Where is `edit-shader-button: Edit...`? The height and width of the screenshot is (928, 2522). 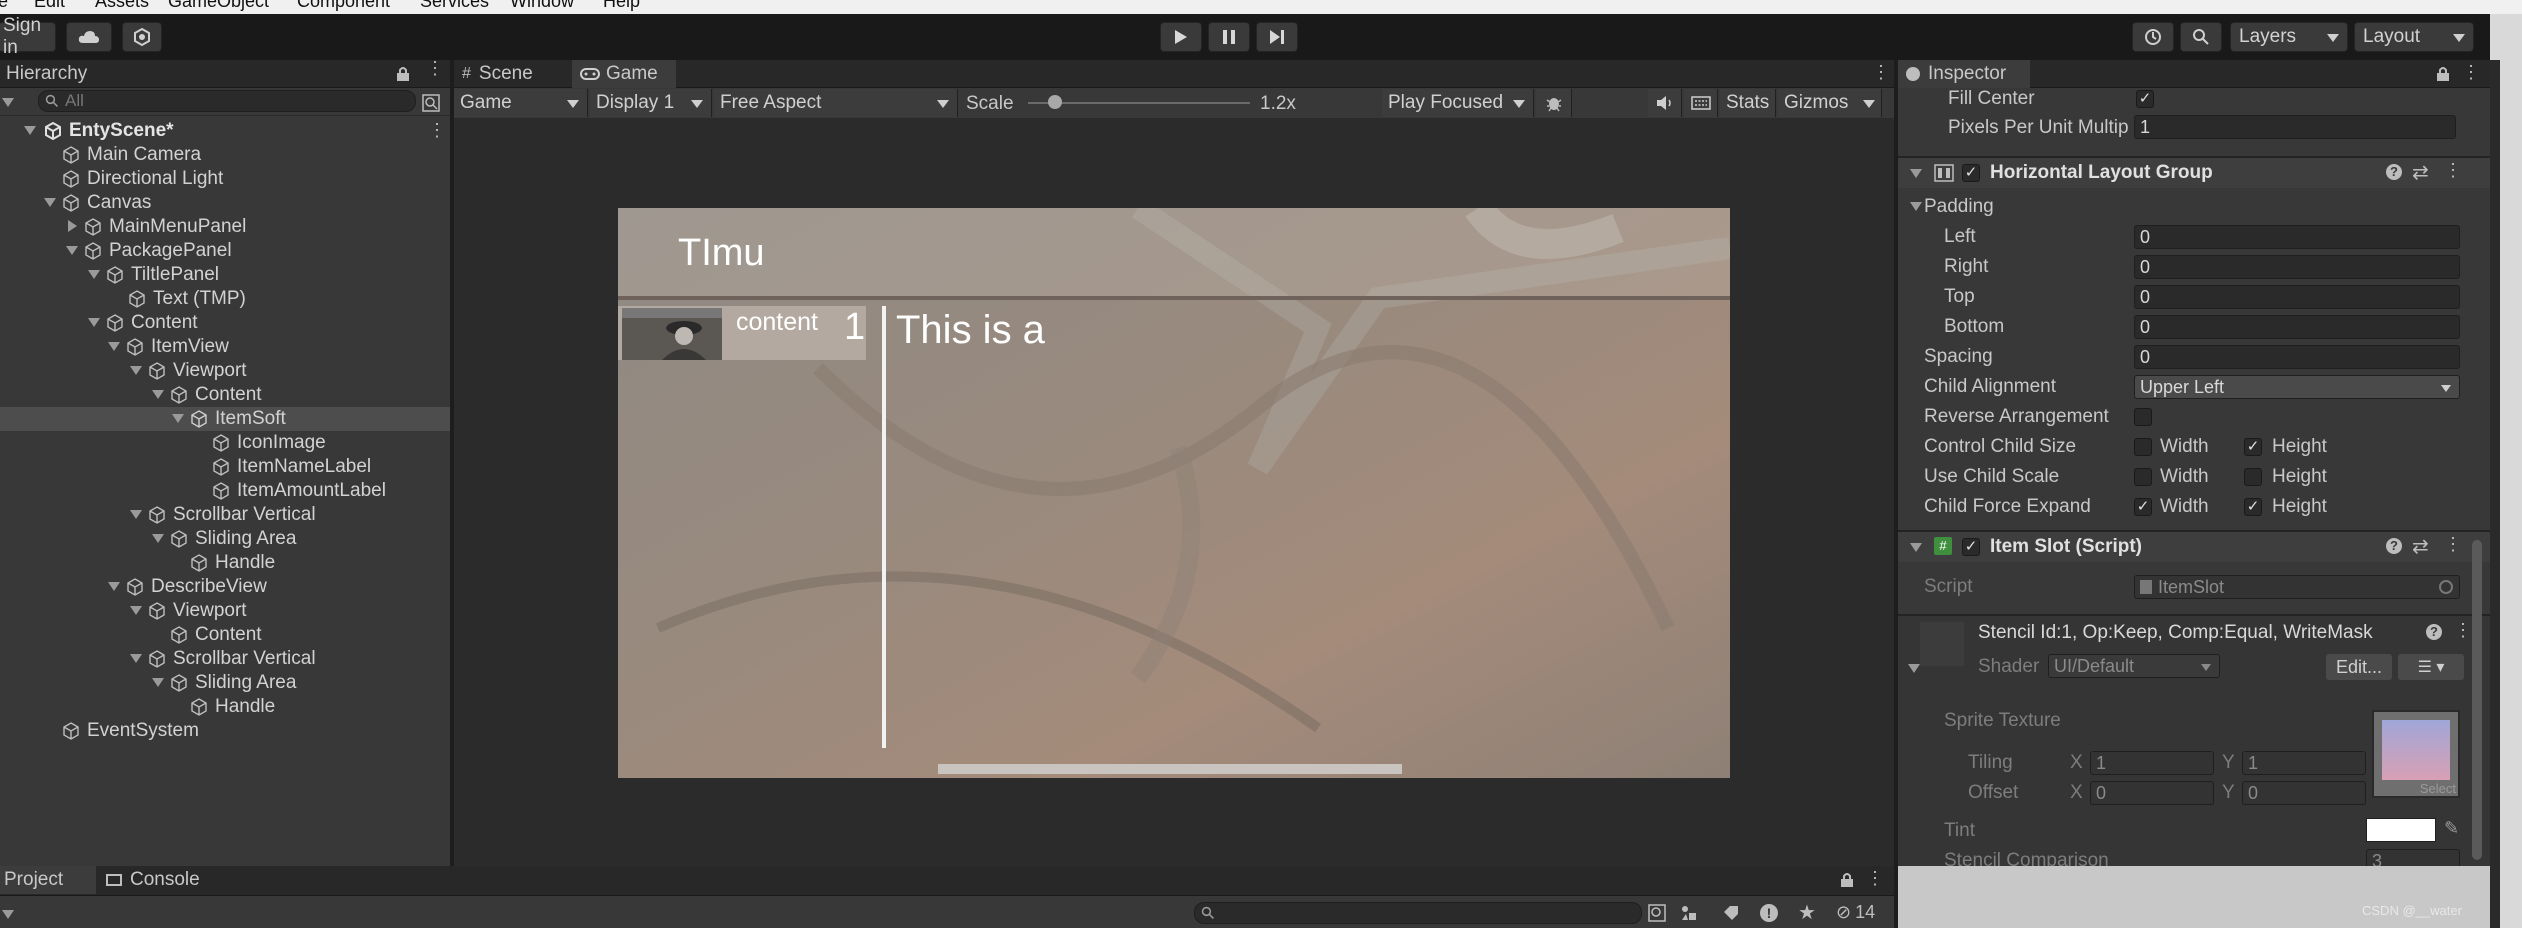
edit-shader-button: Edit... is located at coordinates (2359, 667).